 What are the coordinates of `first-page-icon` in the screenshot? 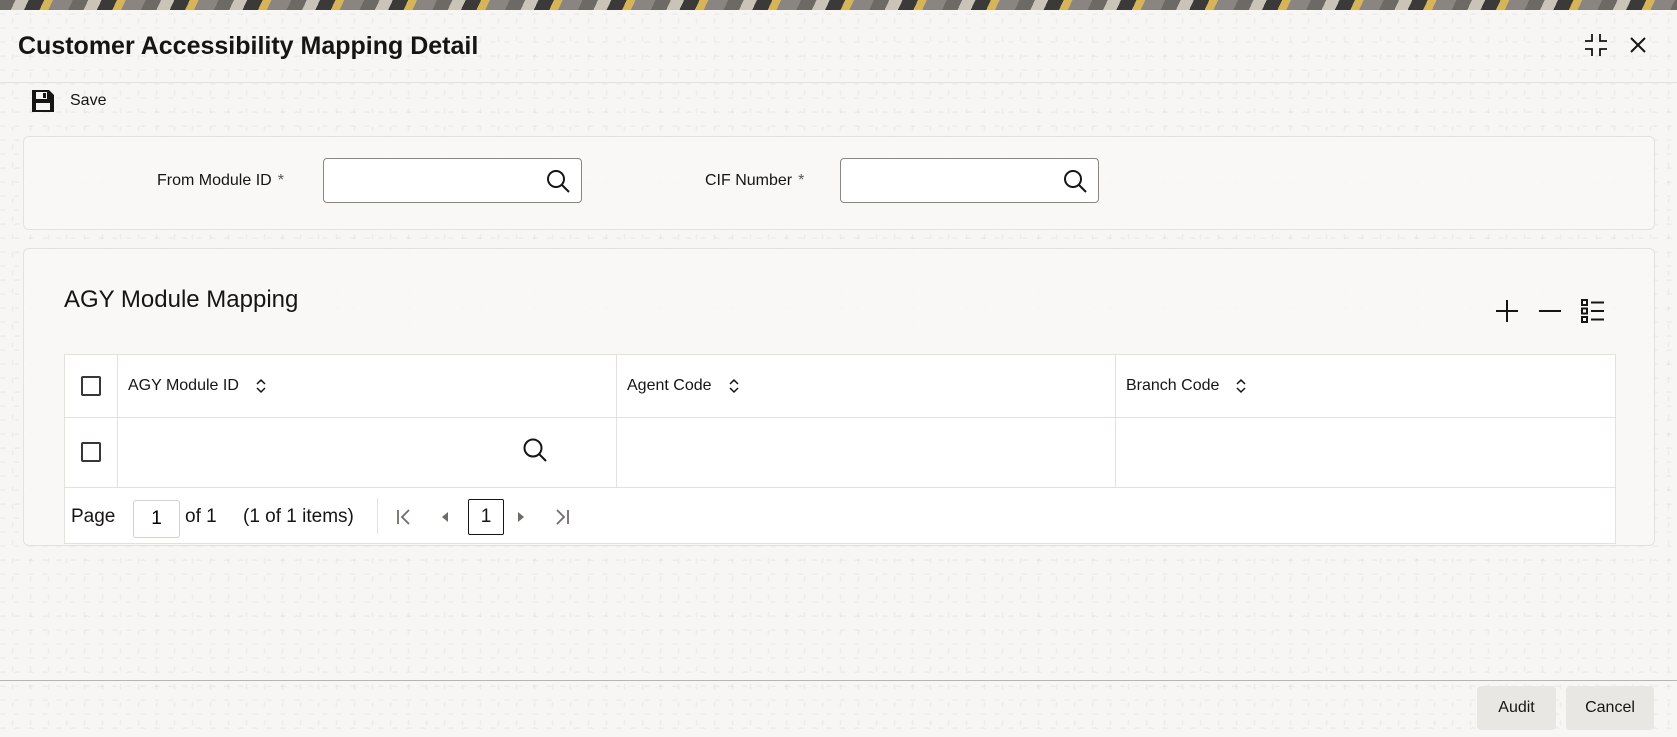 It's located at (404, 517).